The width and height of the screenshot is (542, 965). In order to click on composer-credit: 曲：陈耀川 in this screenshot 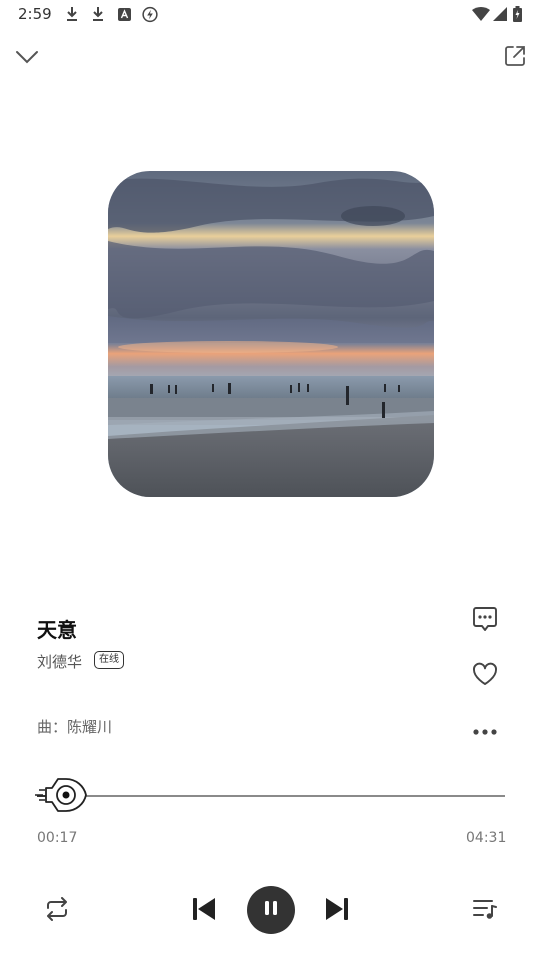, I will do `click(75, 727)`.